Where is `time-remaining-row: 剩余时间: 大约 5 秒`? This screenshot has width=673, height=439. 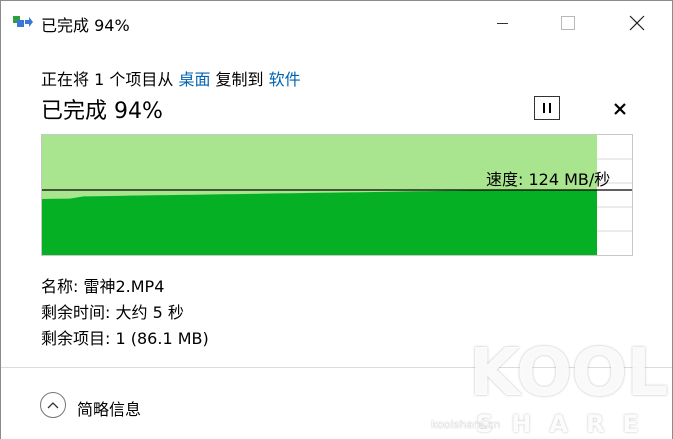
time-remaining-row: 剩余时间: 大约 5 秒 is located at coordinates (125, 313).